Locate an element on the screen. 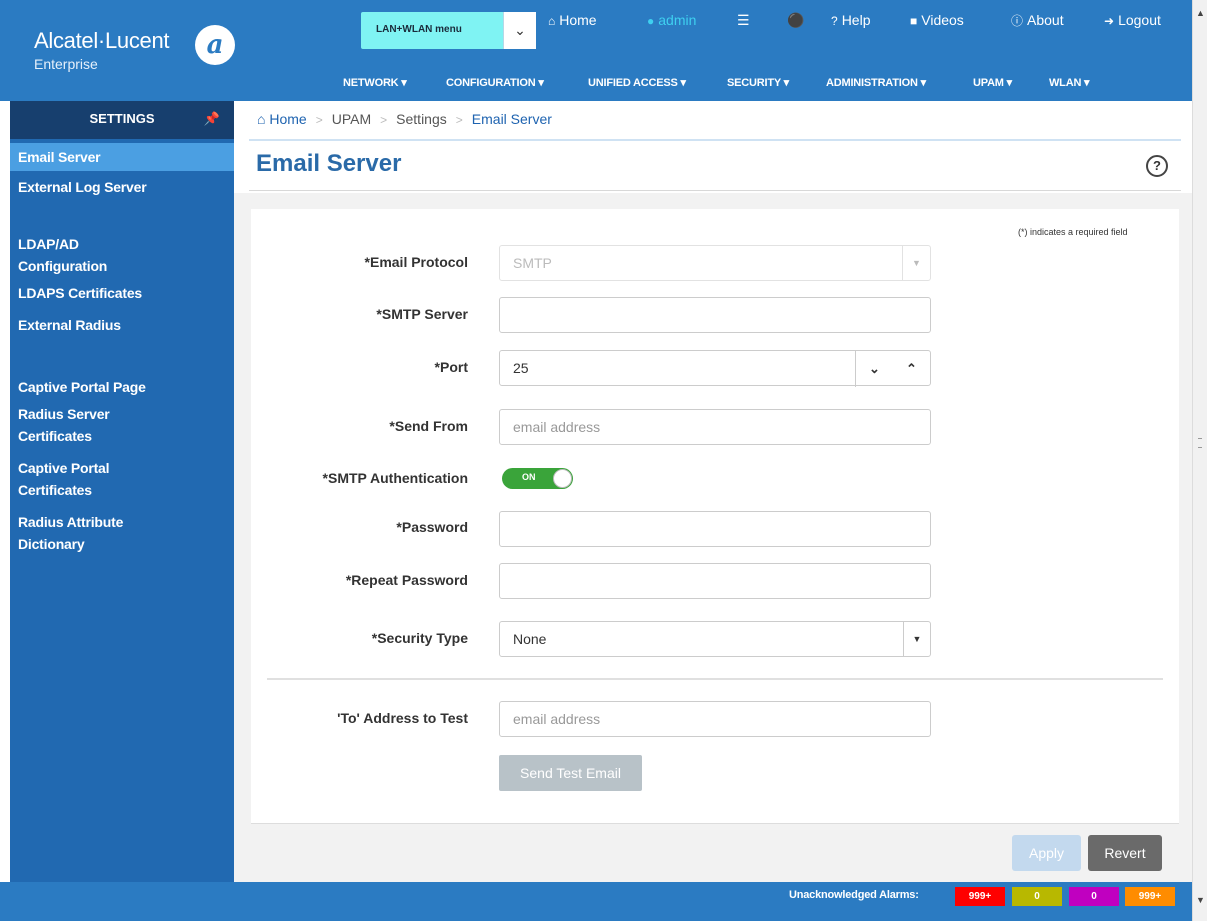 This screenshot has height=921, width=1207. page-title: Email Server is located at coordinates (329, 163).